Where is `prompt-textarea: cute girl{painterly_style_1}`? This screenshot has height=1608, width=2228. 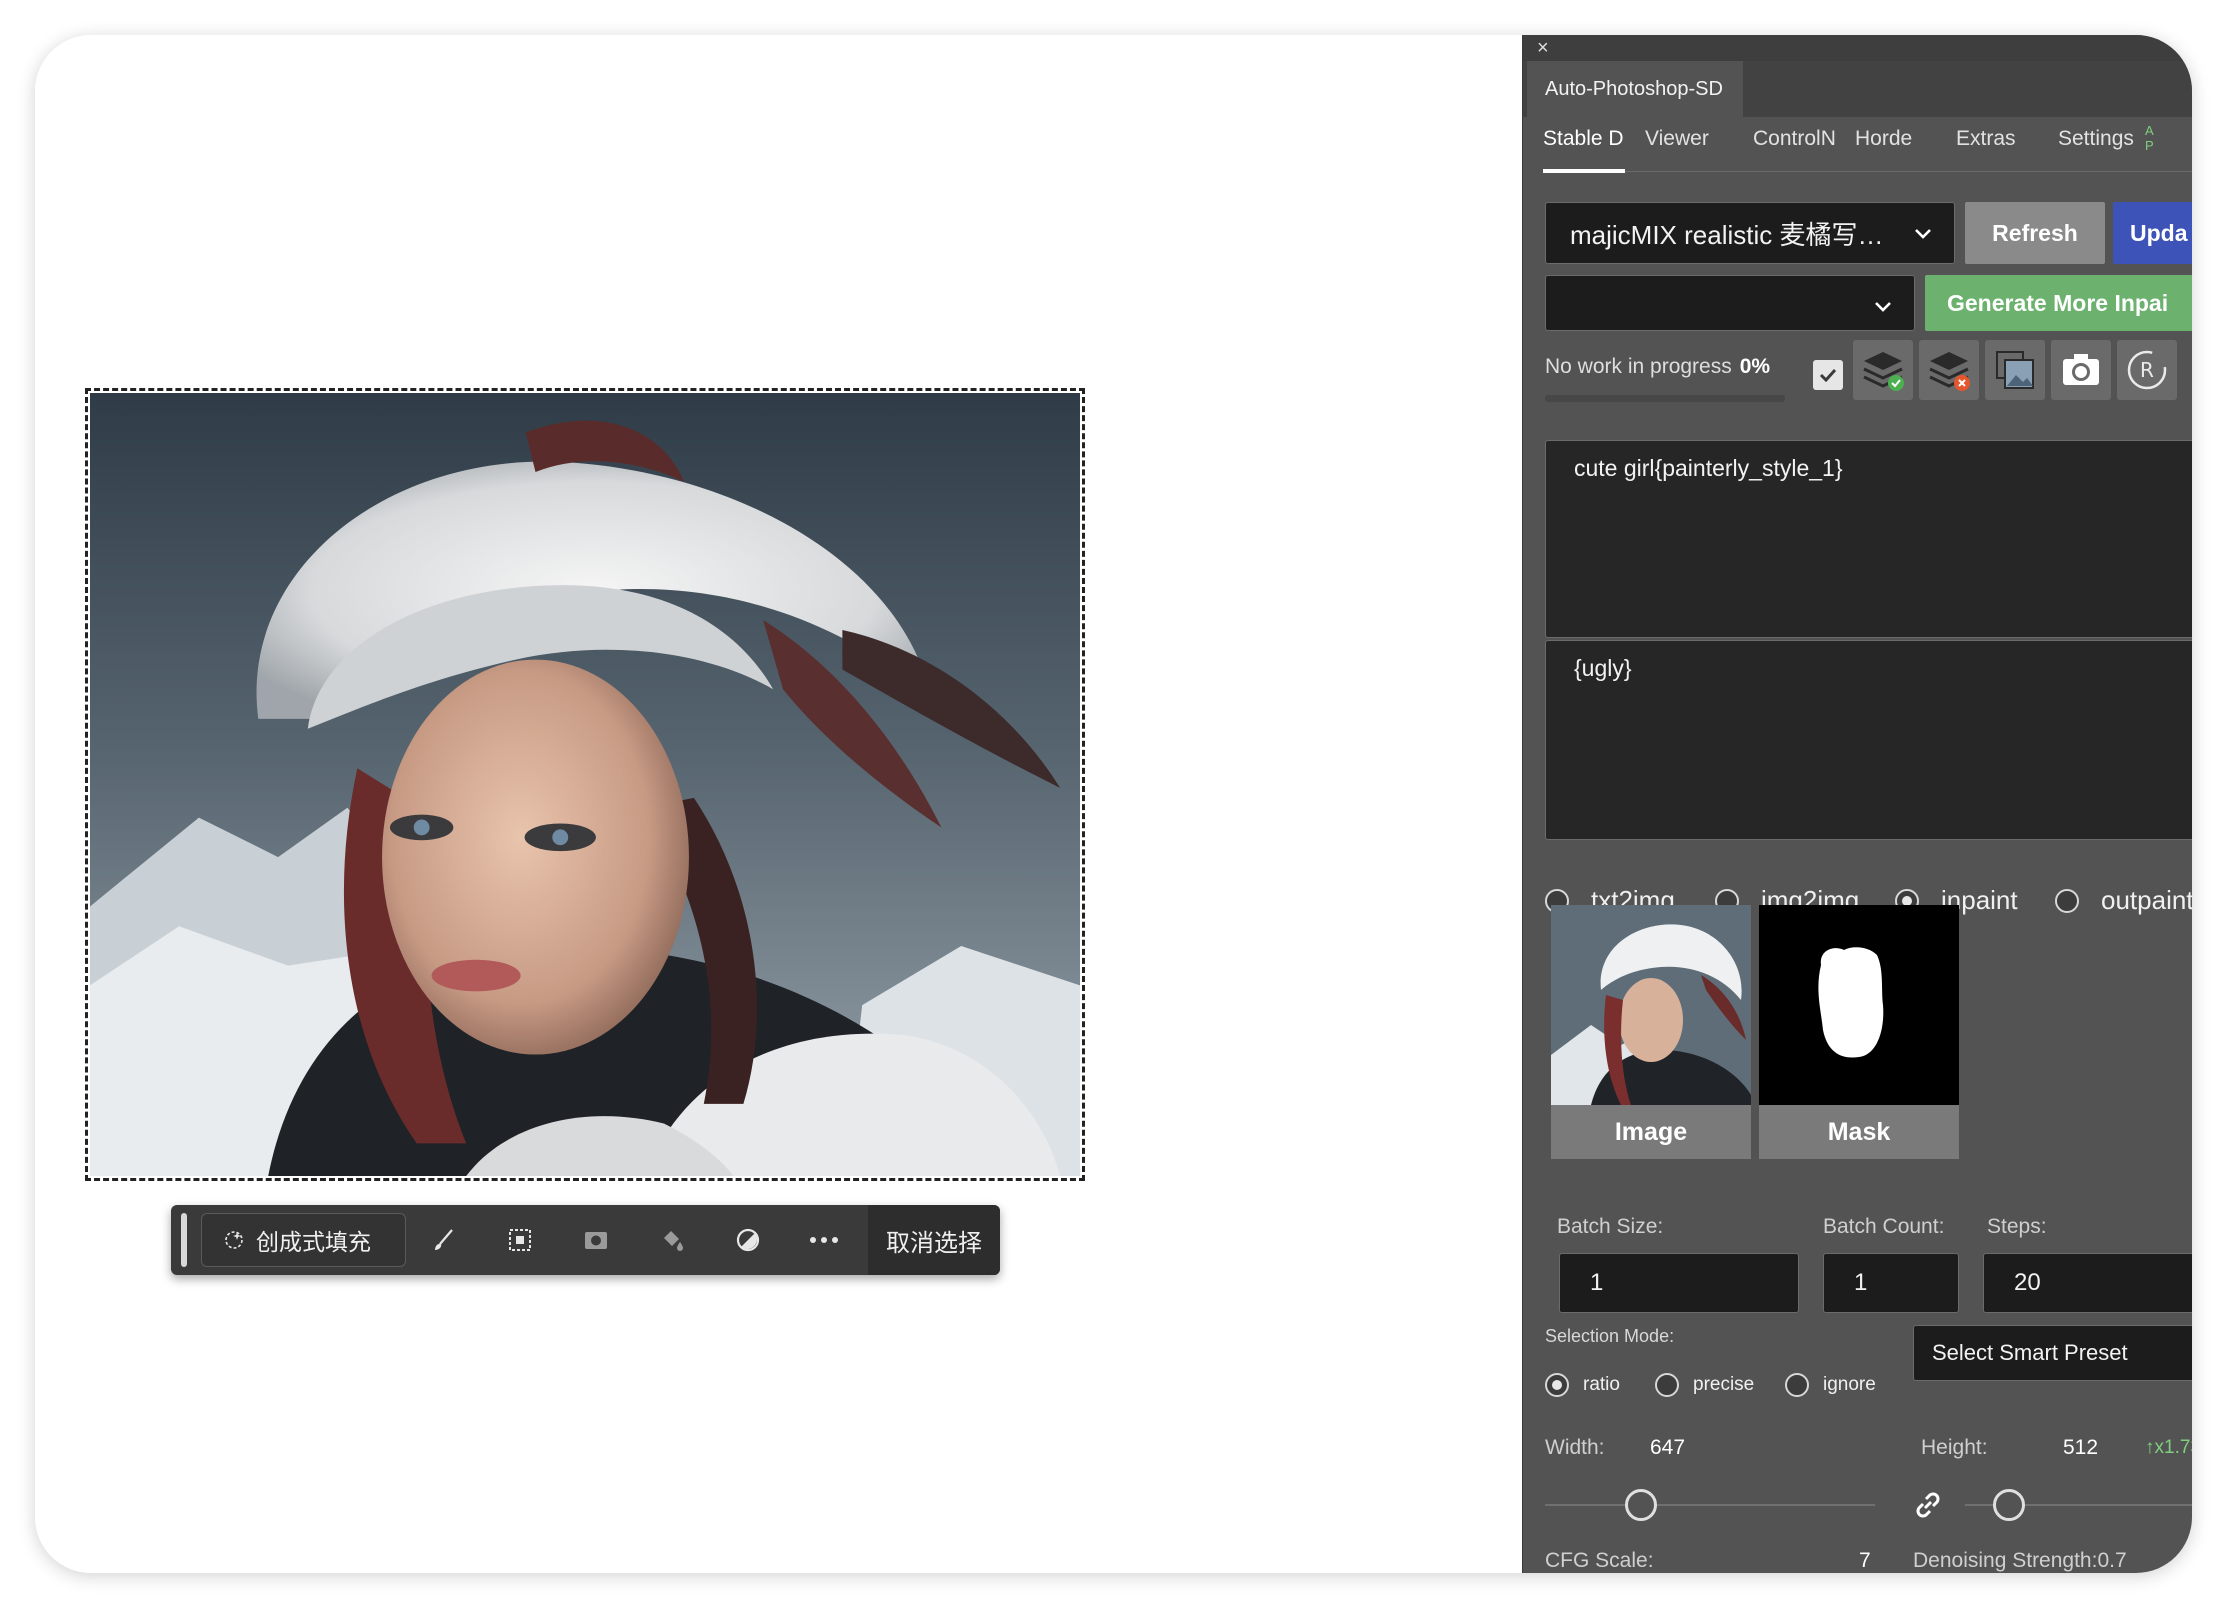
prompt-textarea: cute girl{painterly_style_1} is located at coordinates (1868, 539).